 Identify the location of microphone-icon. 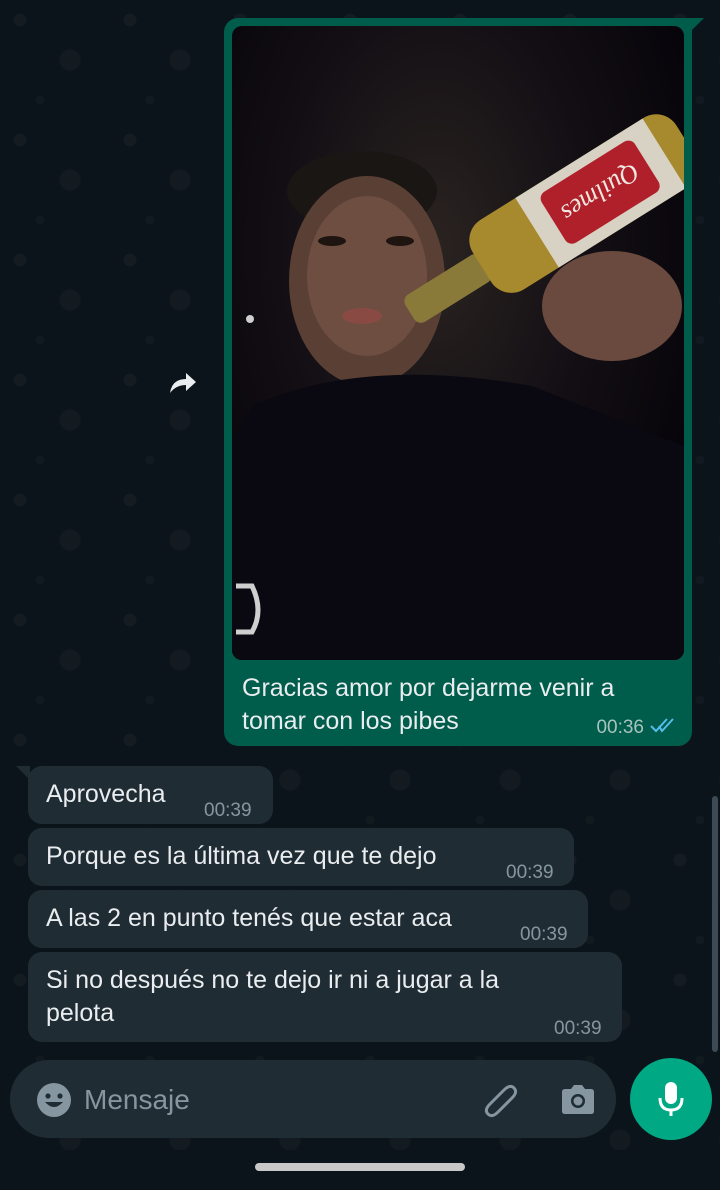
(671, 1099).